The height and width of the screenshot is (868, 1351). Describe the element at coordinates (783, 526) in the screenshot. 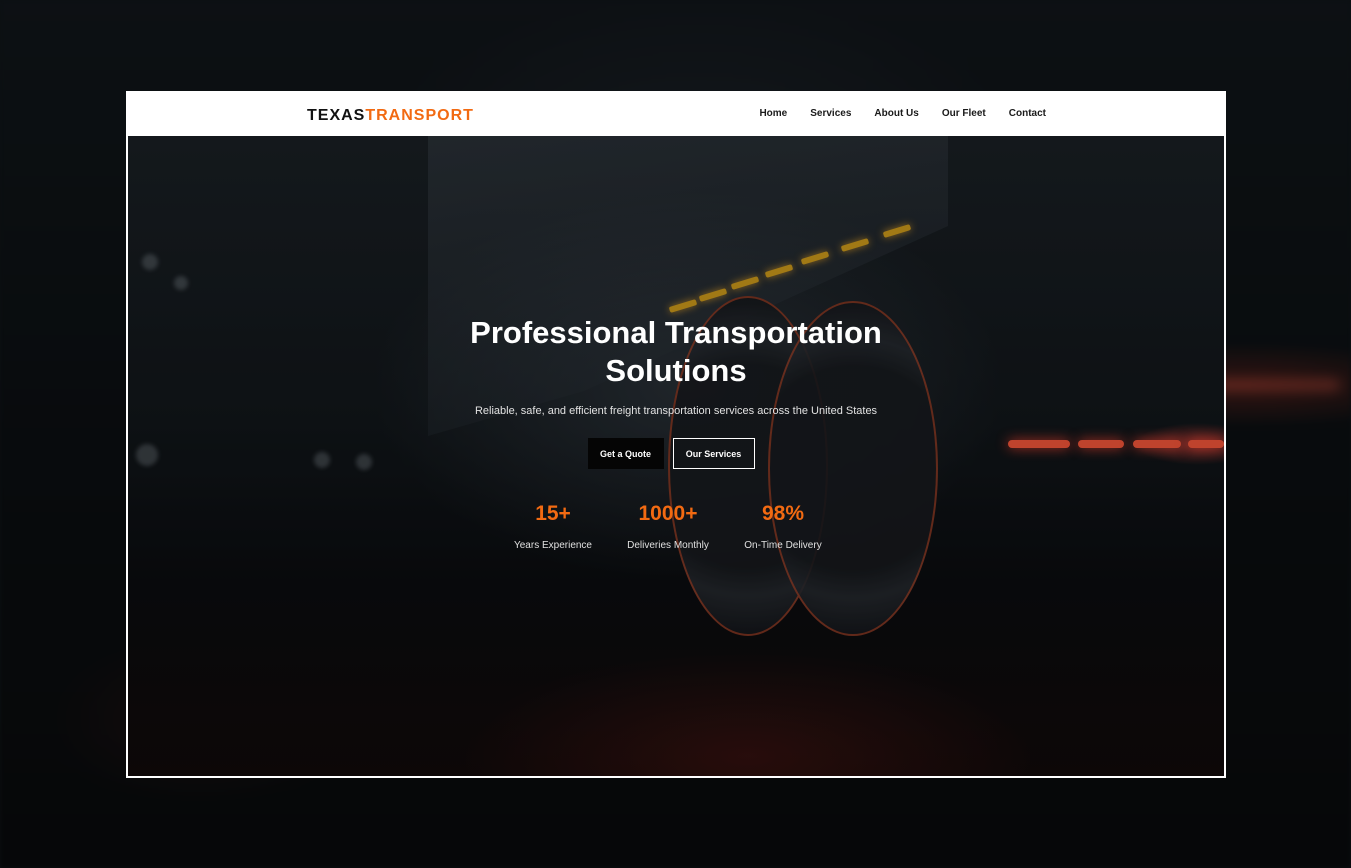

I see `stat-on-time-delivery: 98% On-Time Delivery` at that location.